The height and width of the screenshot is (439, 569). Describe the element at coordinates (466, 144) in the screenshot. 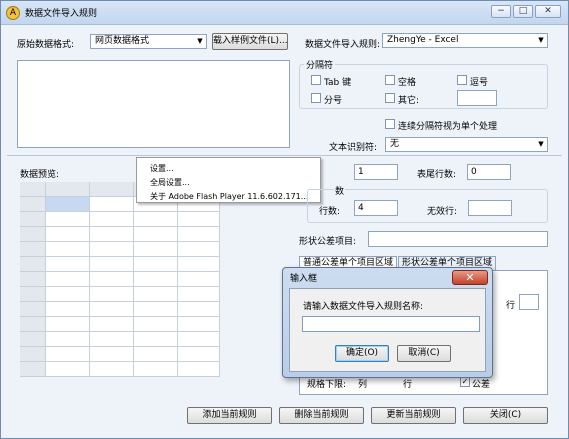

I see `text-qualifier-select: 无 ▼` at that location.